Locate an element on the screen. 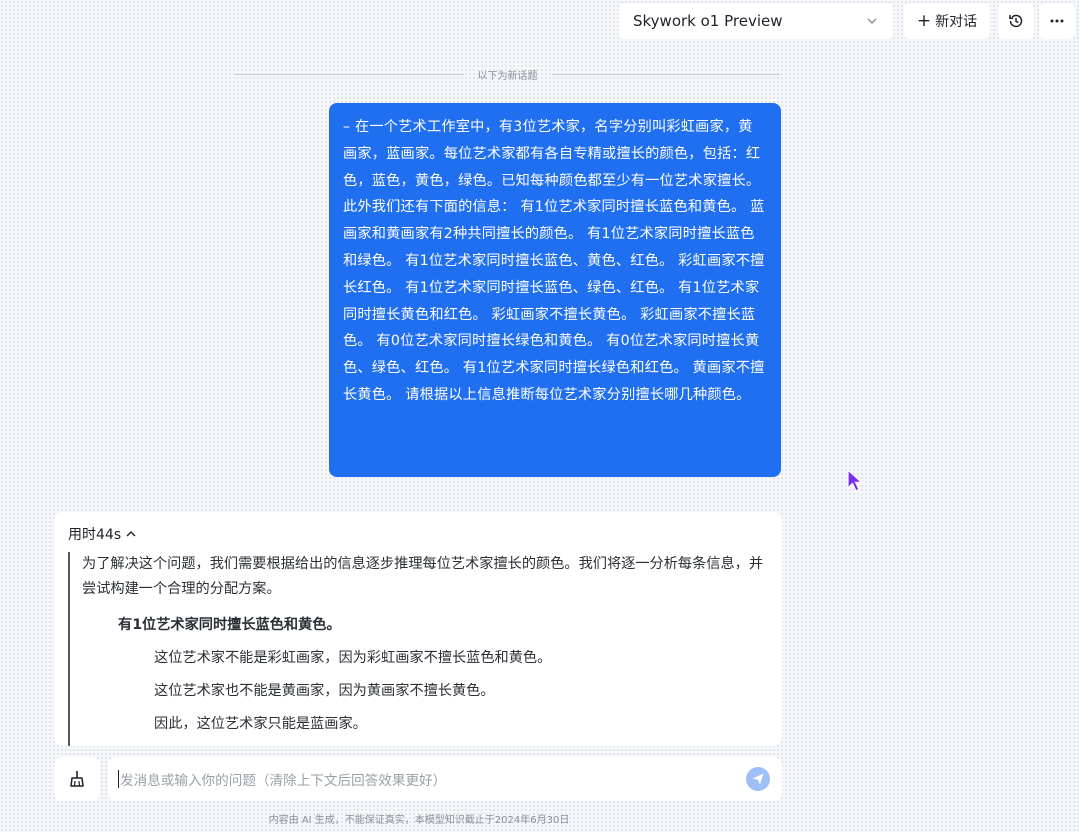 The width and height of the screenshot is (1079, 832). answer-line: 这位艺术家不能是彩虹画家，因为彩虹画家不擅长蓝色和黄色。 is located at coordinates (353, 658).